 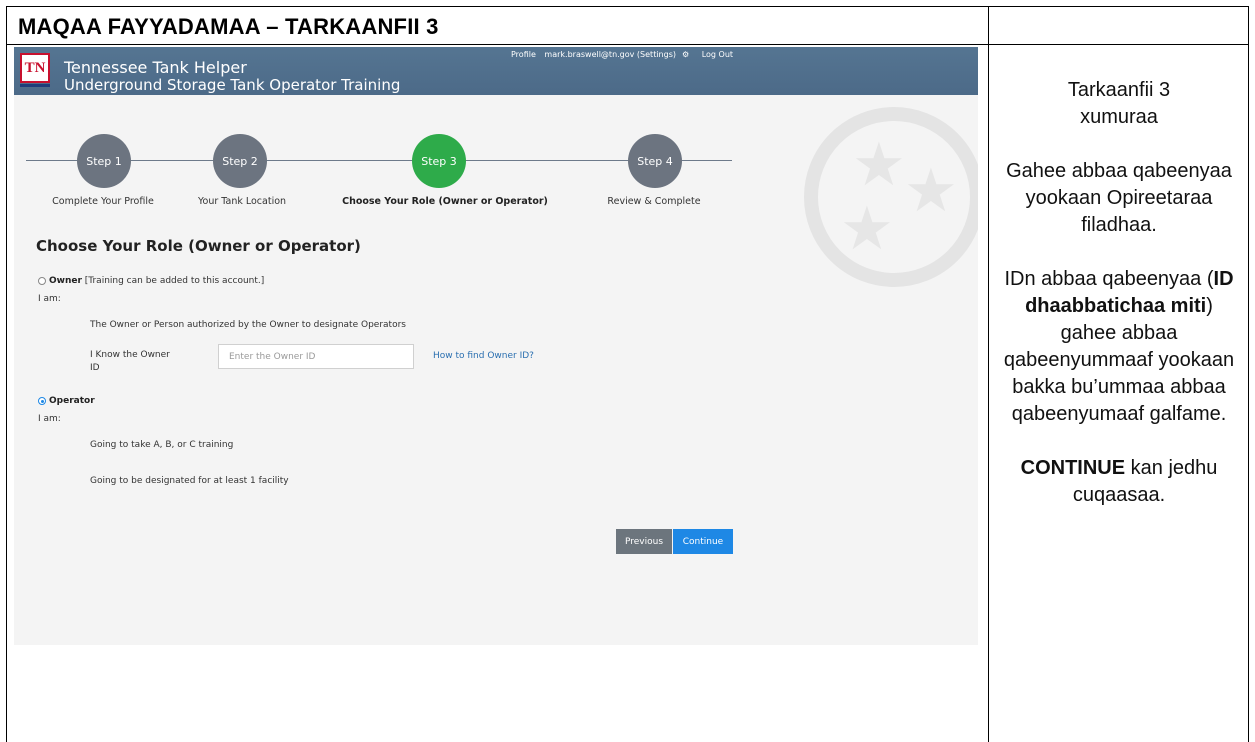 What do you see at coordinates (95, 368) in the screenshot?
I see `owner-id-label-2: ID` at bounding box center [95, 368].